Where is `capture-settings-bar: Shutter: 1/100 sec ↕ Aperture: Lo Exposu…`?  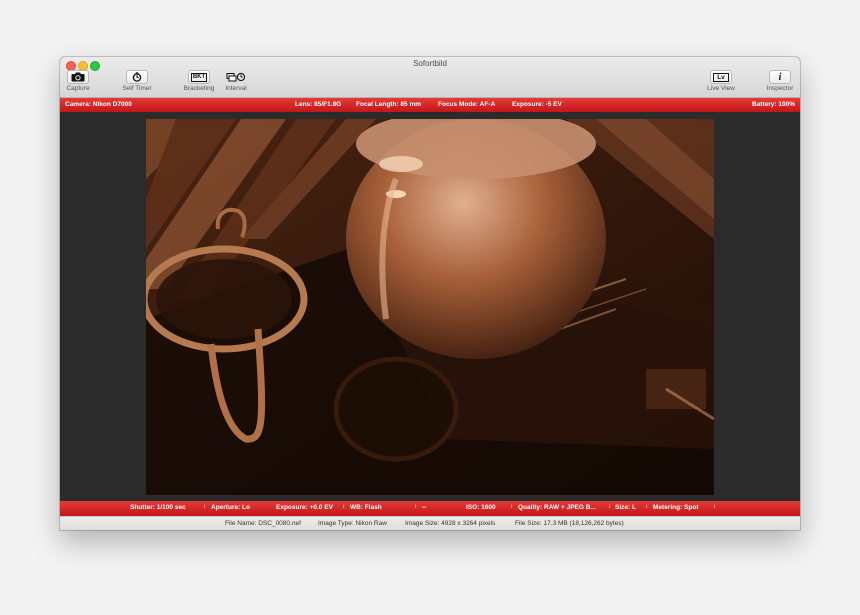 capture-settings-bar: Shutter: 1/100 sec ↕ Aperture: Lo Exposu… is located at coordinates (430, 508).